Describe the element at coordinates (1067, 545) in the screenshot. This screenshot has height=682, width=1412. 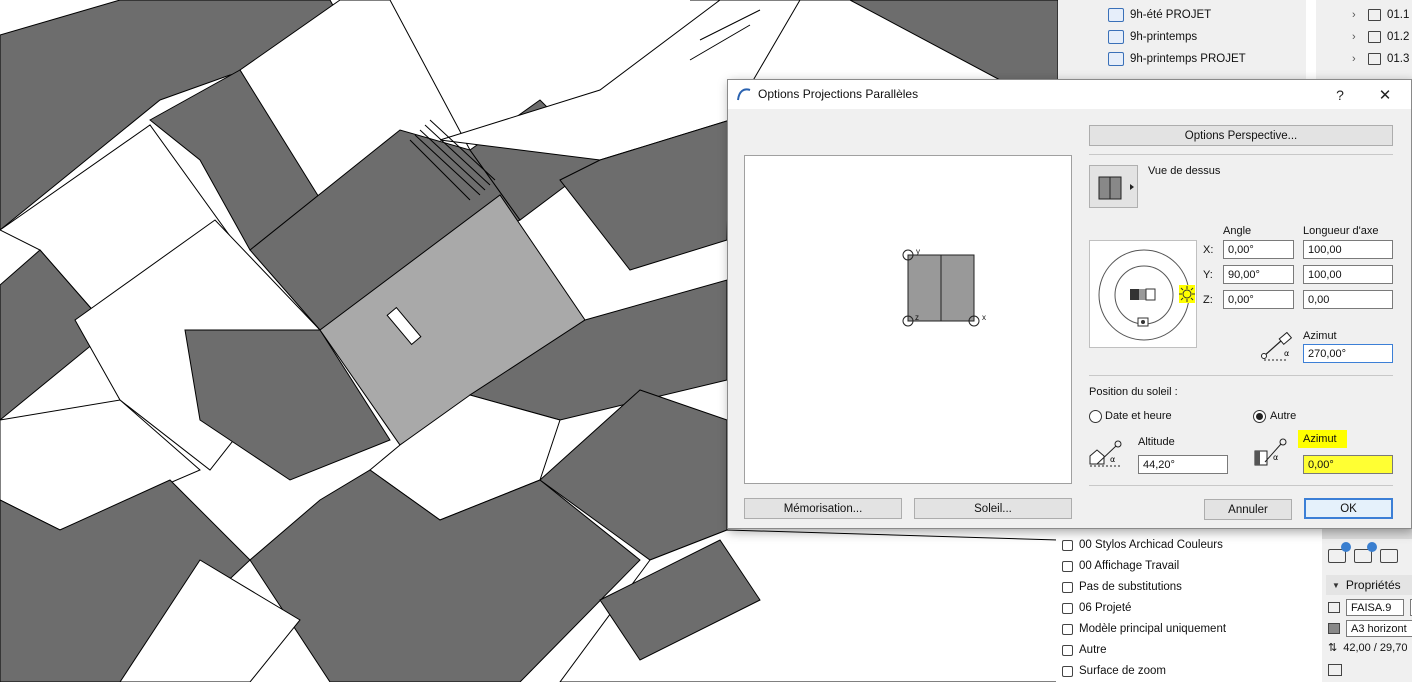
I see `pen-icon` at that location.